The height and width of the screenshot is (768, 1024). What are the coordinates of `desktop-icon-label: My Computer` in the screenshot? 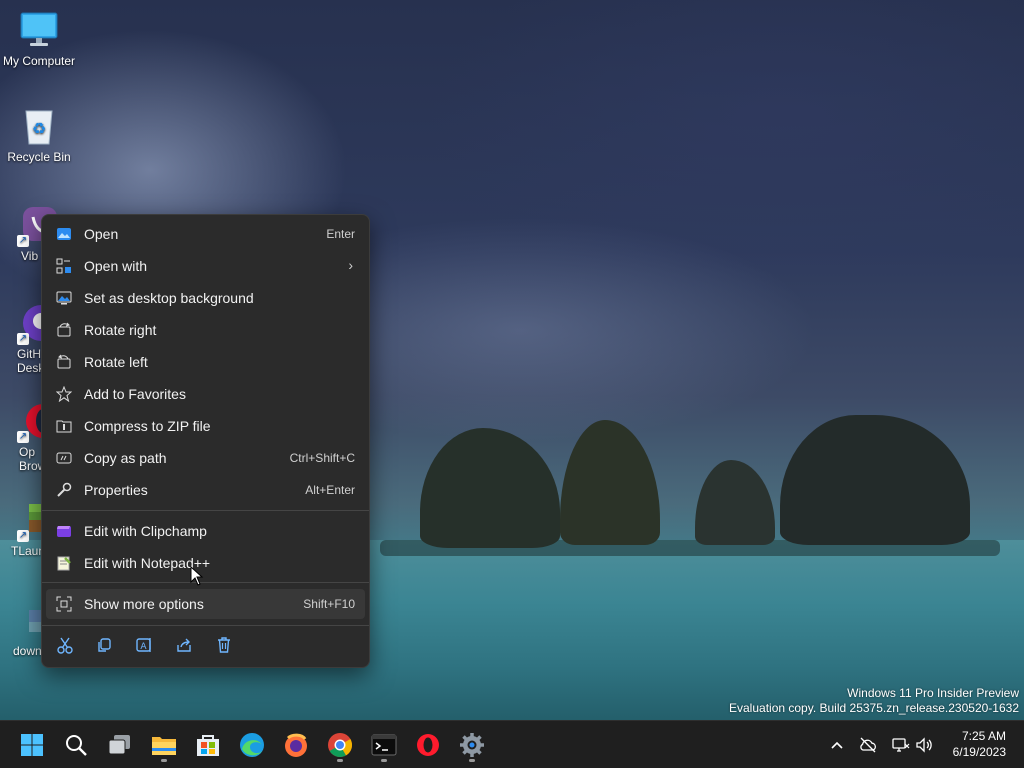 It's located at (39, 61).